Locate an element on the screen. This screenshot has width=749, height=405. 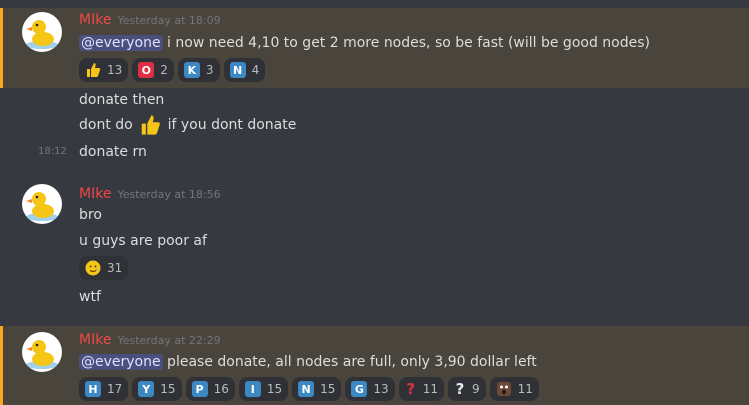
reaction-letter-i: I 15 is located at coordinates (263, 389).